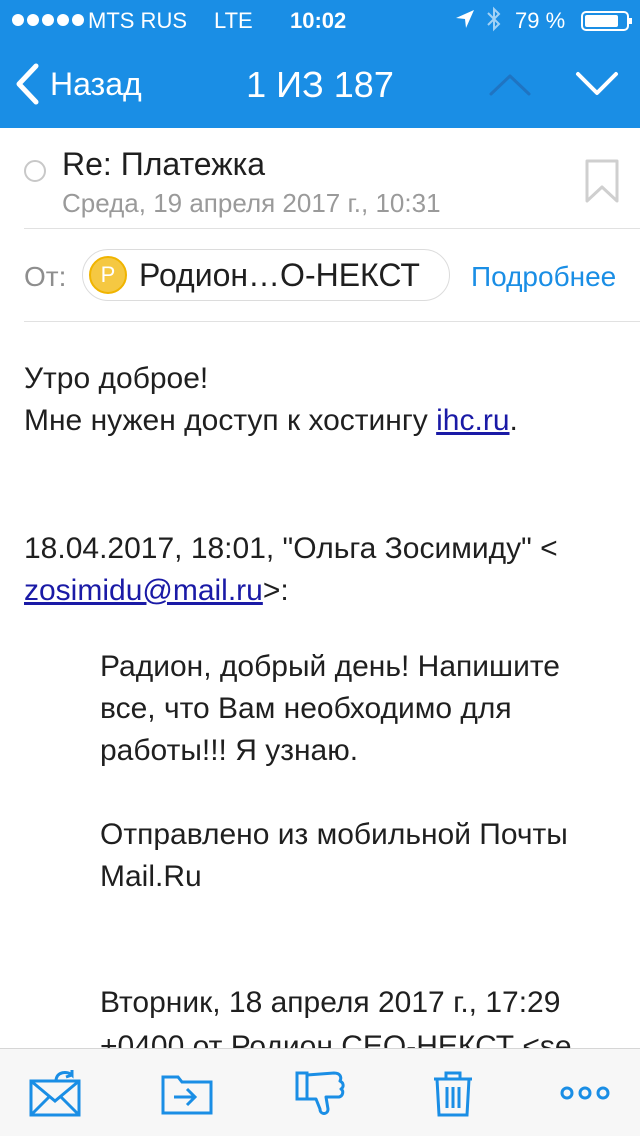 Image resolution: width=640 pixels, height=1136 pixels. What do you see at coordinates (494, 19) in the screenshot?
I see `bluetooth-icon` at bounding box center [494, 19].